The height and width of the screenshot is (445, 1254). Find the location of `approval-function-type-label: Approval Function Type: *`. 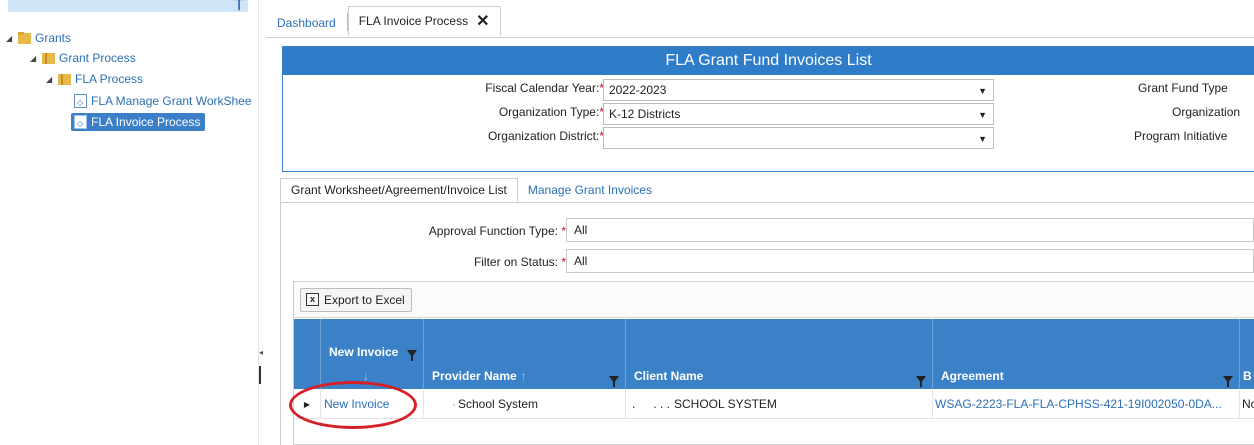

approval-function-type-label: Approval Function Type: * is located at coordinates (497, 231).